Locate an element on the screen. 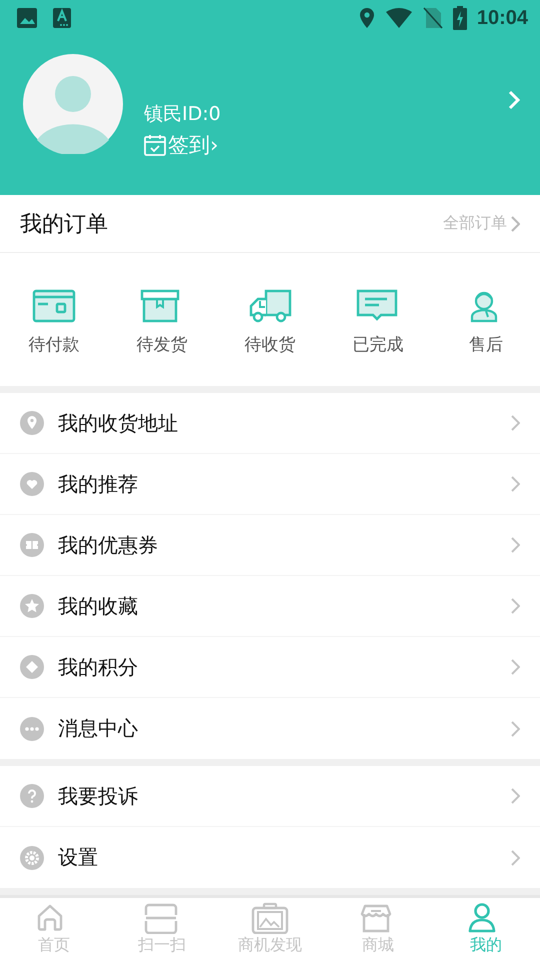 The image size is (540, 960). more-icon is located at coordinates (32, 728).